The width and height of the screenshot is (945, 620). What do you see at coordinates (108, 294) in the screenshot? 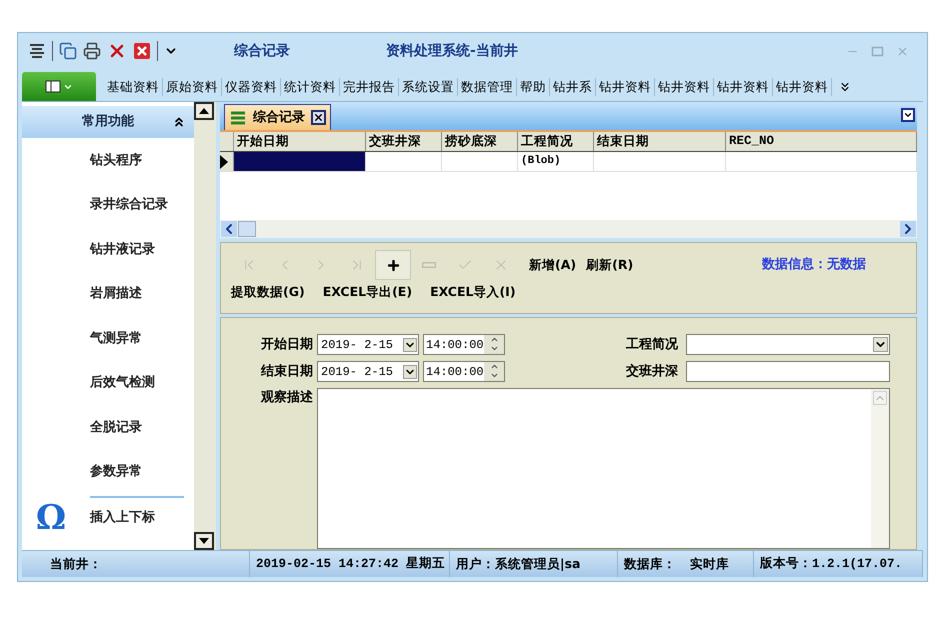
I see `sidebar-item: 岩屑描述` at bounding box center [108, 294].